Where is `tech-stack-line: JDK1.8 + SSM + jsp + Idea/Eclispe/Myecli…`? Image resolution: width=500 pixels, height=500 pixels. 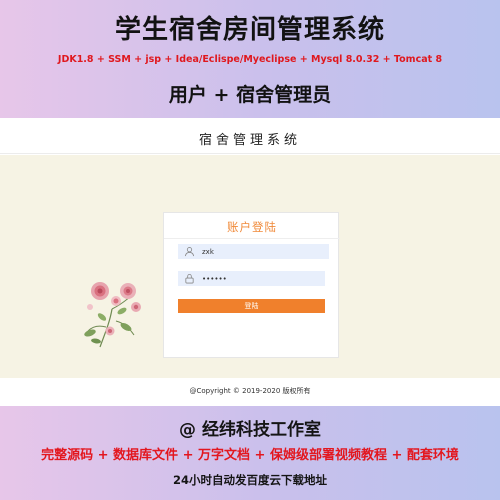 tech-stack-line: JDK1.8 + SSM + jsp + Idea/Eclispe/Myecli… is located at coordinates (250, 59).